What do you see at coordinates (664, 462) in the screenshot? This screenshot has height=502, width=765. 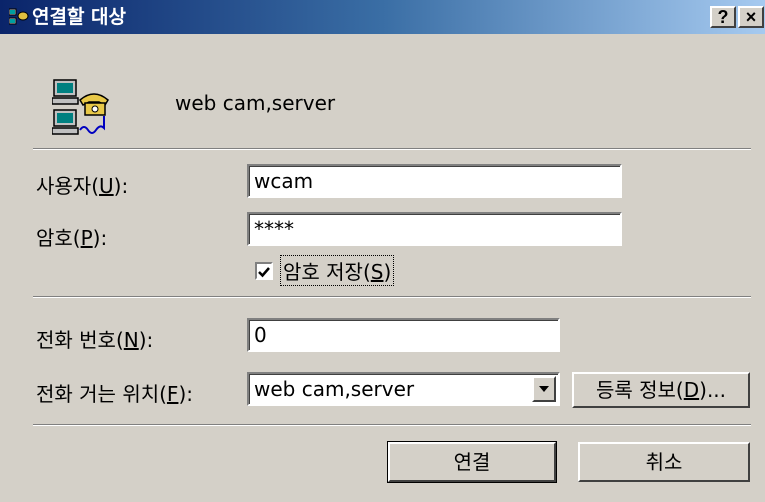 I see `cancel-button: 취소` at bounding box center [664, 462].